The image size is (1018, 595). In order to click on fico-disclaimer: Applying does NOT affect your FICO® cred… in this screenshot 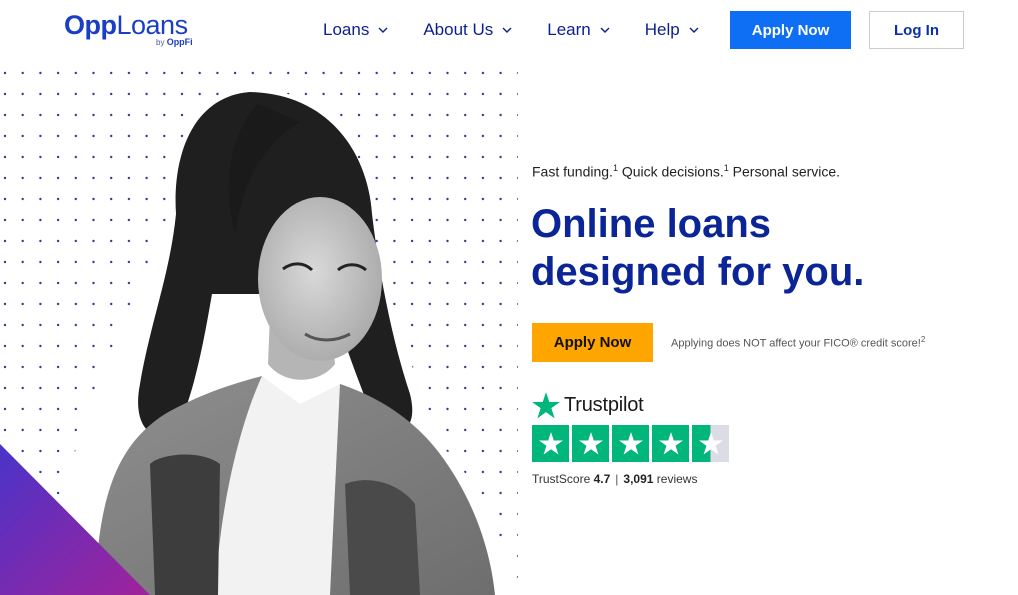, I will do `click(798, 342)`.